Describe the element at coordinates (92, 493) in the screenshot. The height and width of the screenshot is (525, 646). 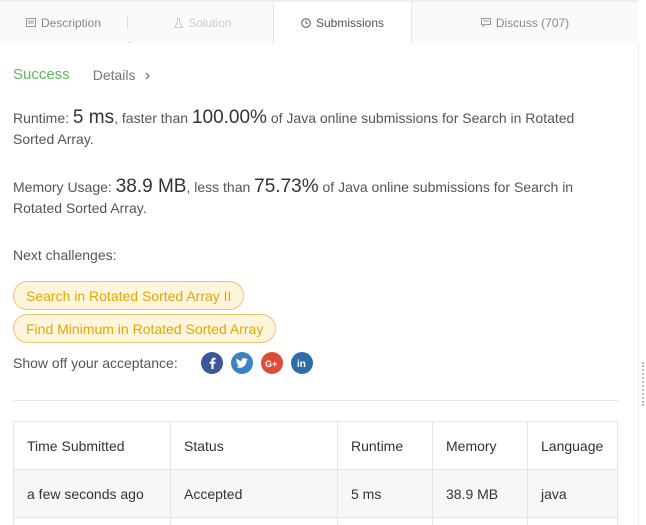
I see `cell-time: a few seconds ago` at that location.